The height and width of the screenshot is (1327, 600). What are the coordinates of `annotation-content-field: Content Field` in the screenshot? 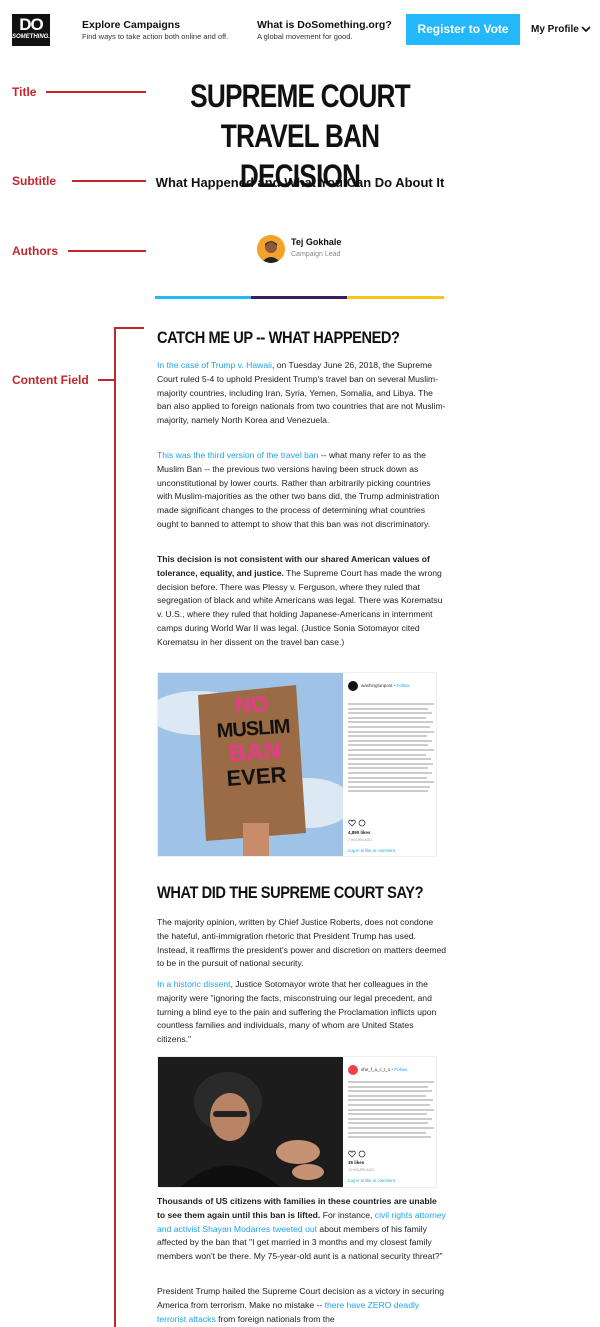 It's located at (50, 380).